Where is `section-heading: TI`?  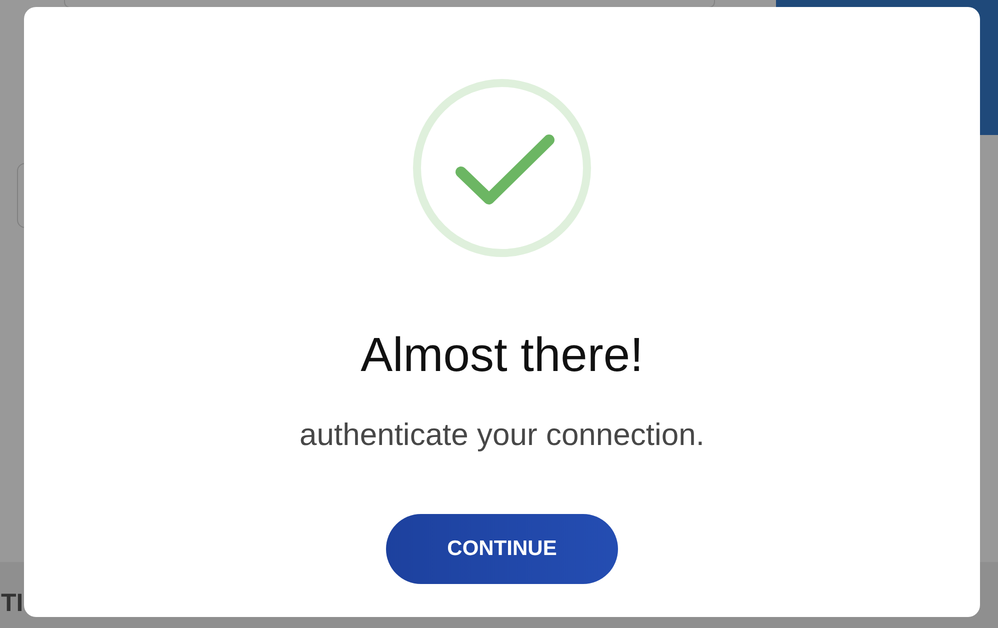
section-heading: TI is located at coordinates (12, 603).